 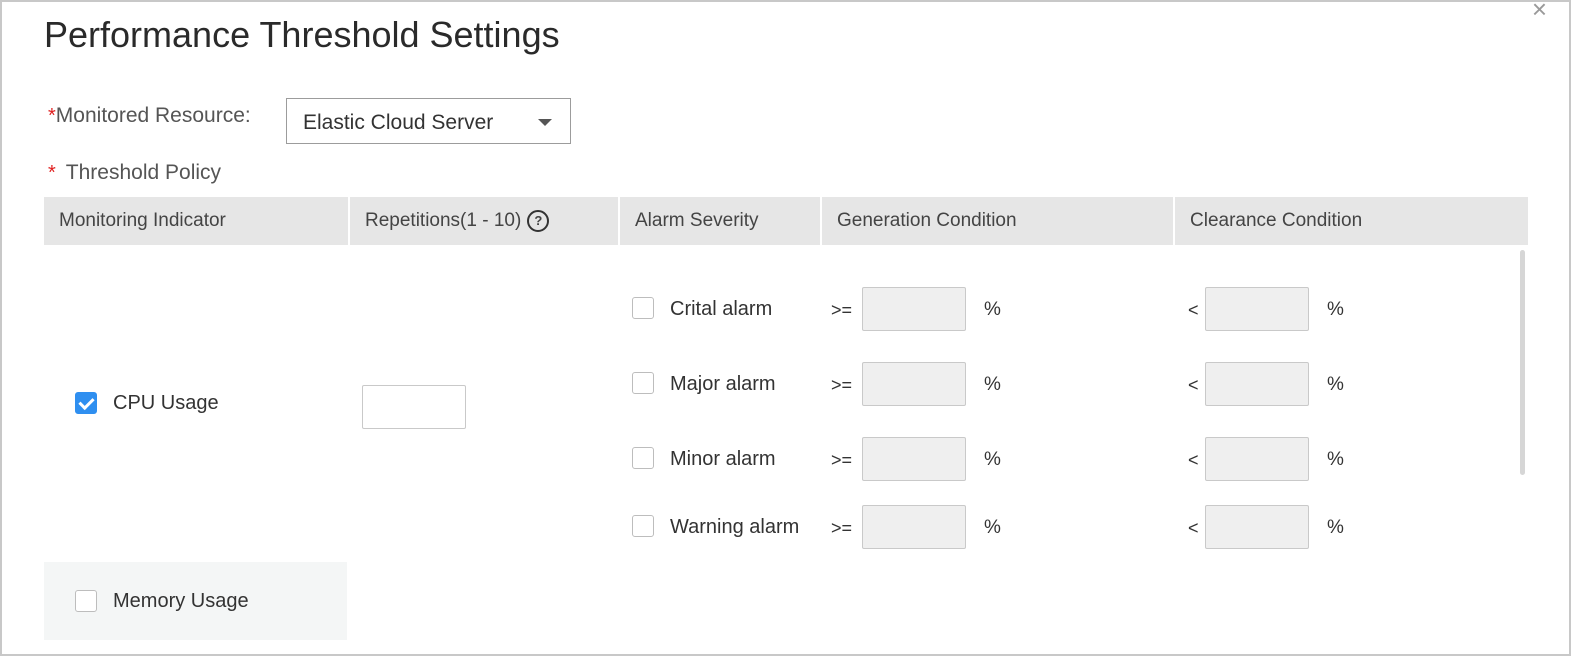 What do you see at coordinates (153, 115) in the screenshot?
I see `monitored-resource-label-text: Monitored Resource:` at bounding box center [153, 115].